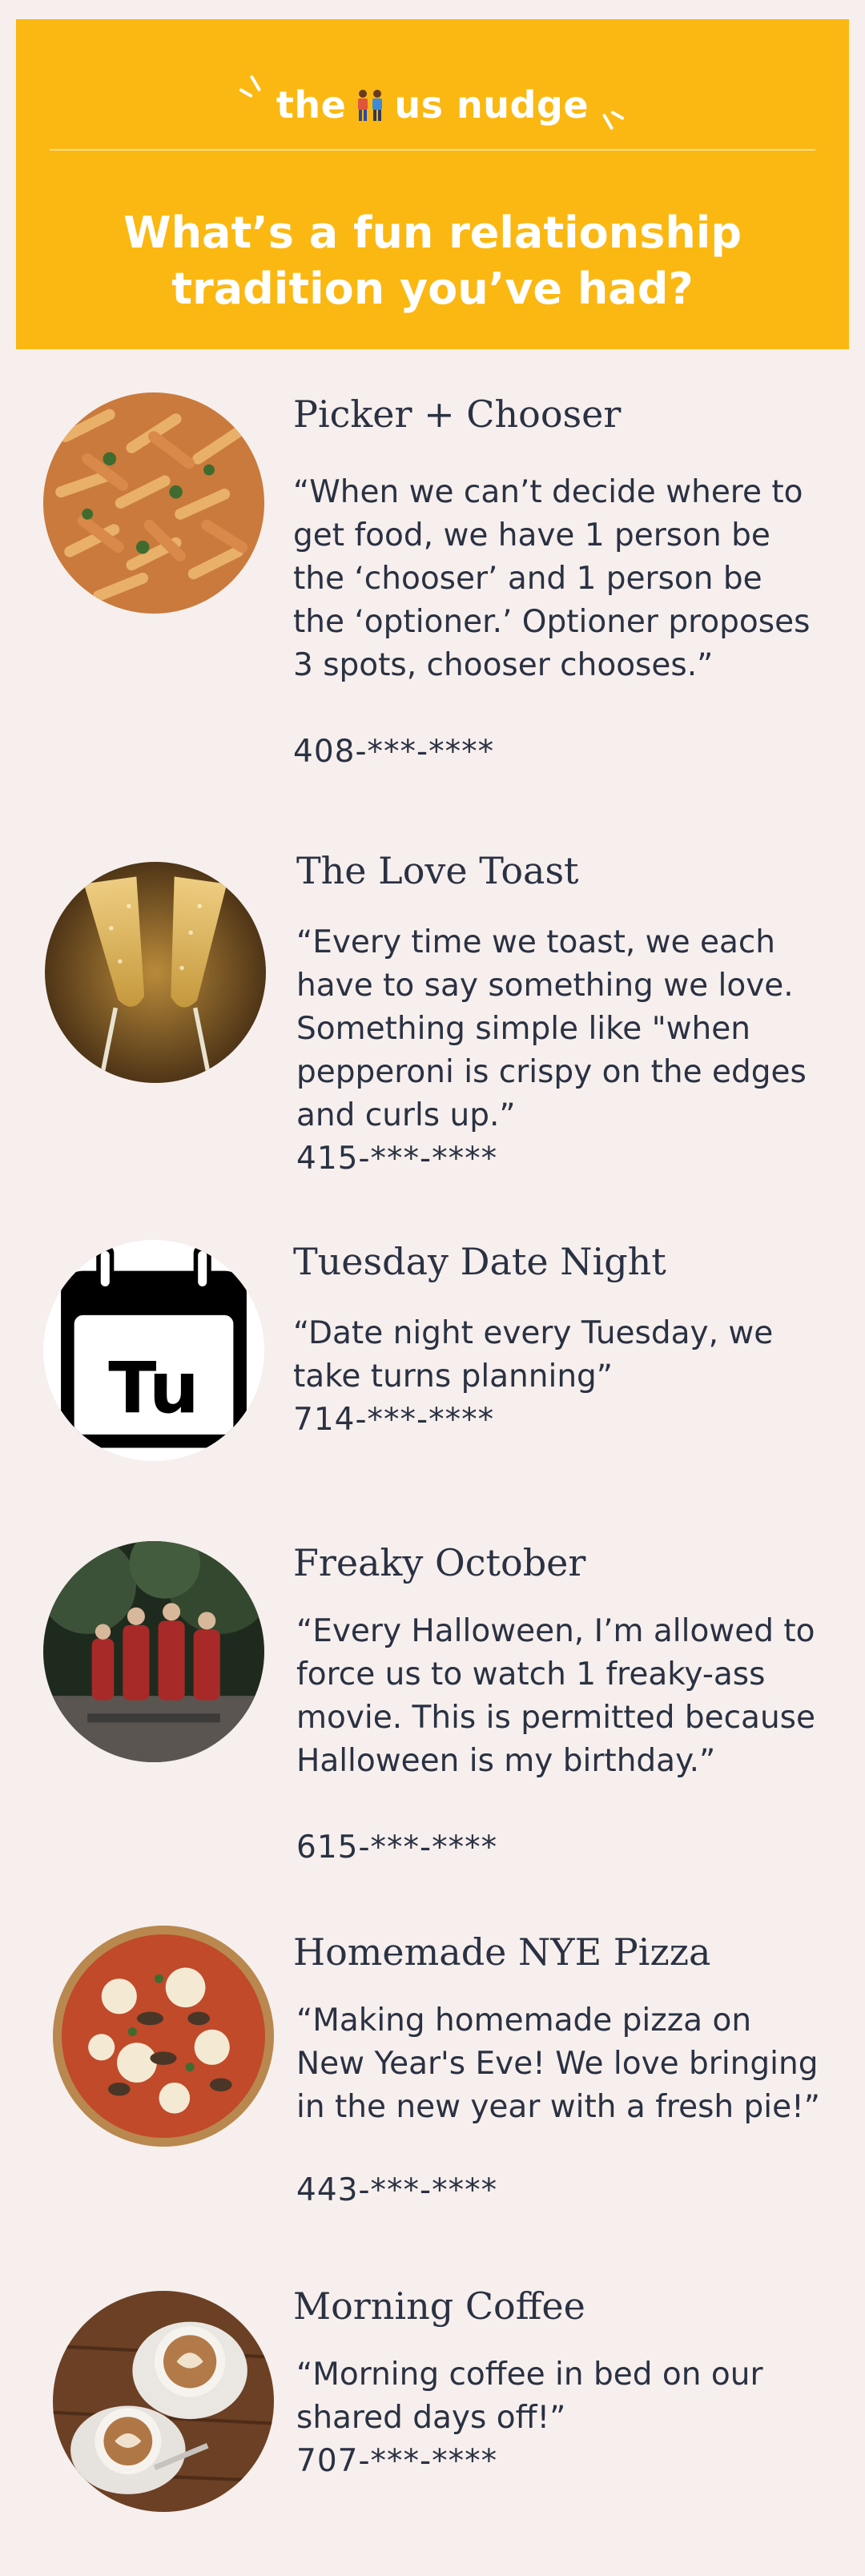 The image size is (865, 2576). Describe the element at coordinates (397, 1159) in the screenshot. I see `tradition-phone: 415-***-****` at that location.